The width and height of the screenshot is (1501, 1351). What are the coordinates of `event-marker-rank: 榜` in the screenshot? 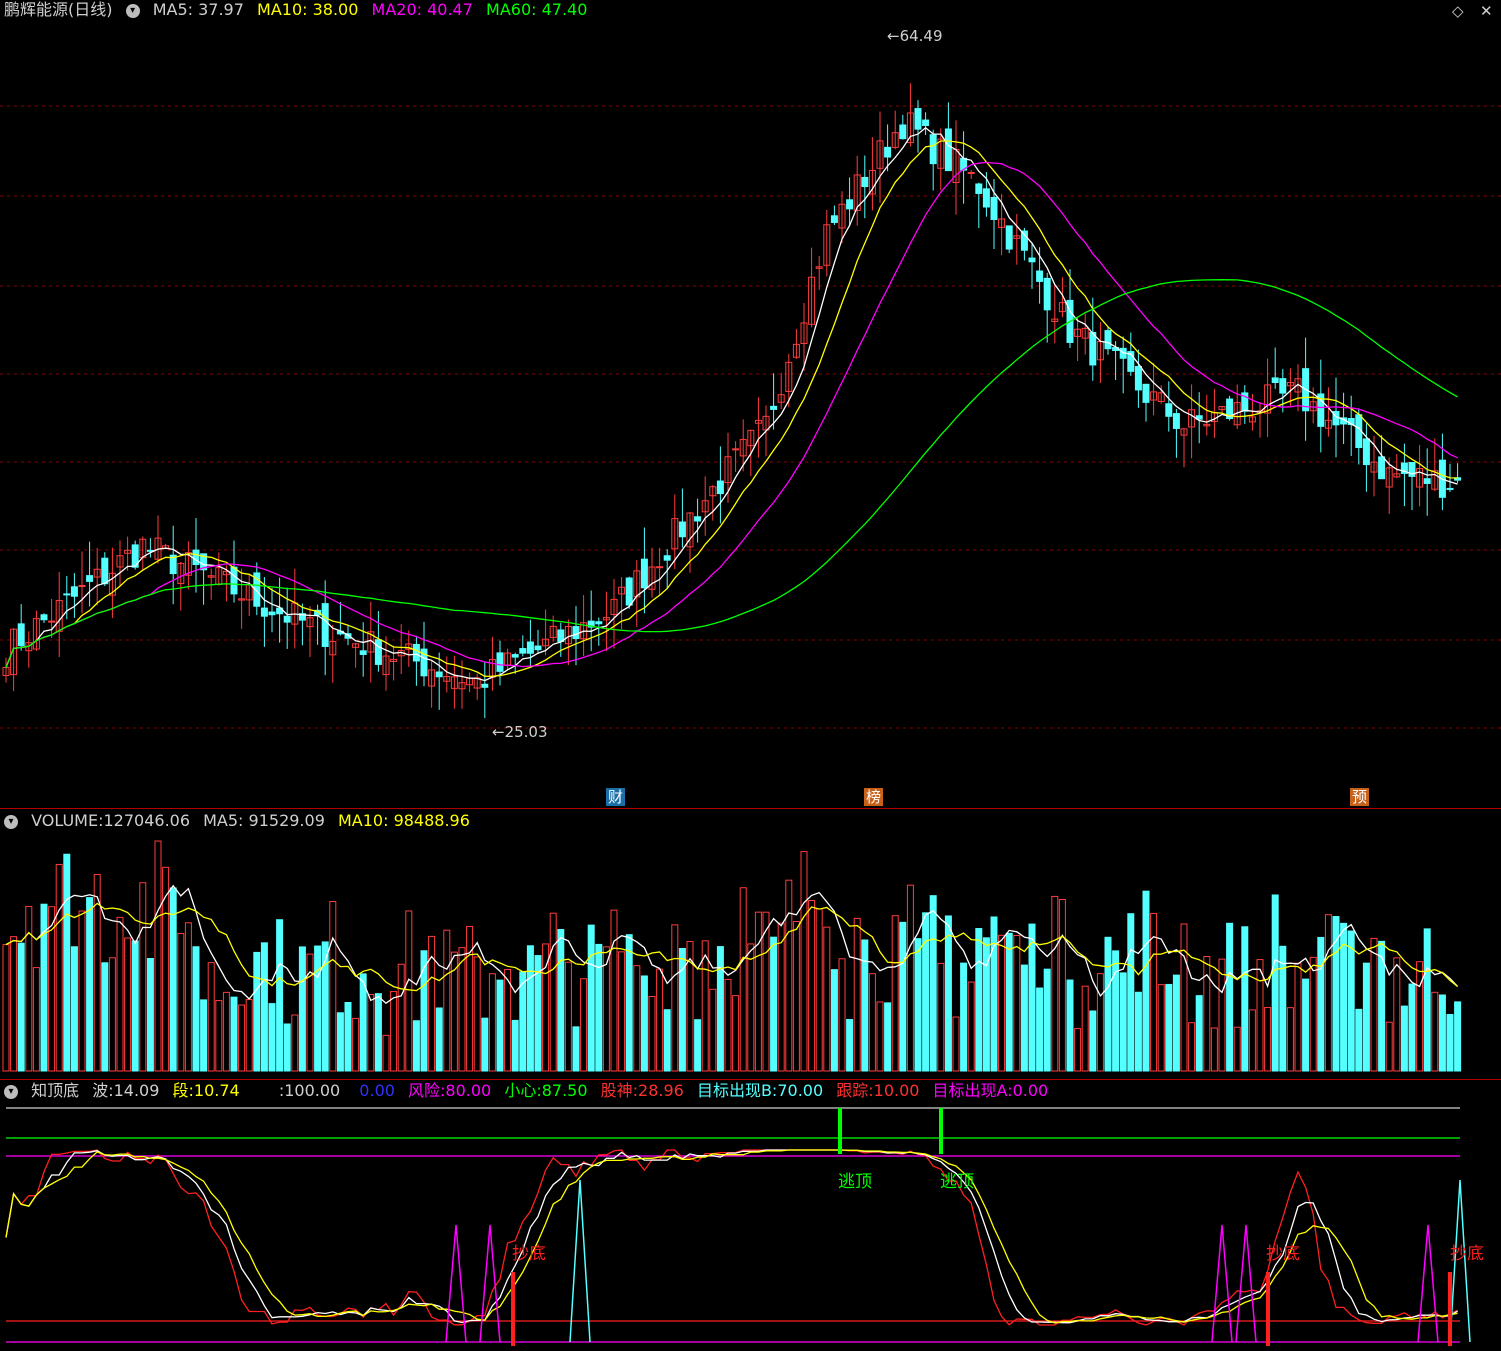 It's located at (874, 797).